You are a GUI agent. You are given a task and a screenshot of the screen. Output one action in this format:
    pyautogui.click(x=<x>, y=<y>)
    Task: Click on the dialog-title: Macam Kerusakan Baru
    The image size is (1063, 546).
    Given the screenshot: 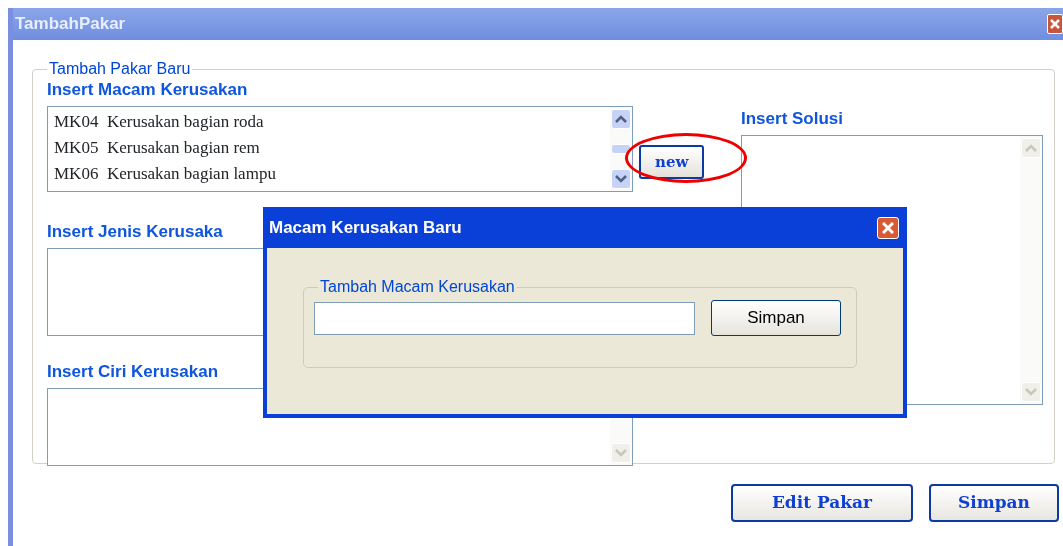 What is the action you would take?
    pyautogui.click(x=365, y=227)
    